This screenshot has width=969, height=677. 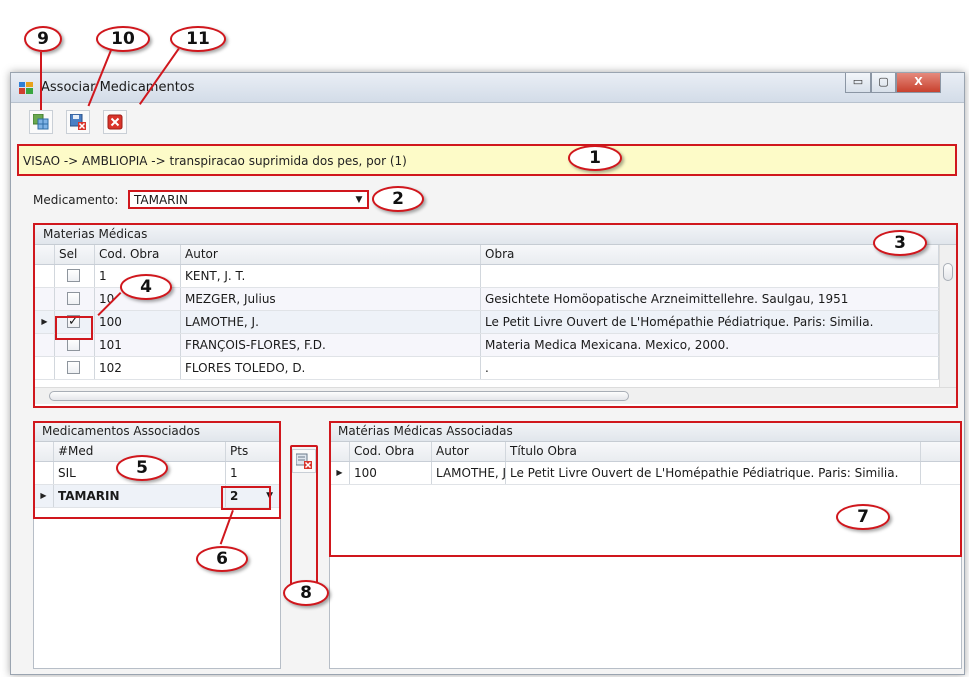 What do you see at coordinates (331, 299) in the screenshot?
I see `autor-cell: MEZGER, Julius` at bounding box center [331, 299].